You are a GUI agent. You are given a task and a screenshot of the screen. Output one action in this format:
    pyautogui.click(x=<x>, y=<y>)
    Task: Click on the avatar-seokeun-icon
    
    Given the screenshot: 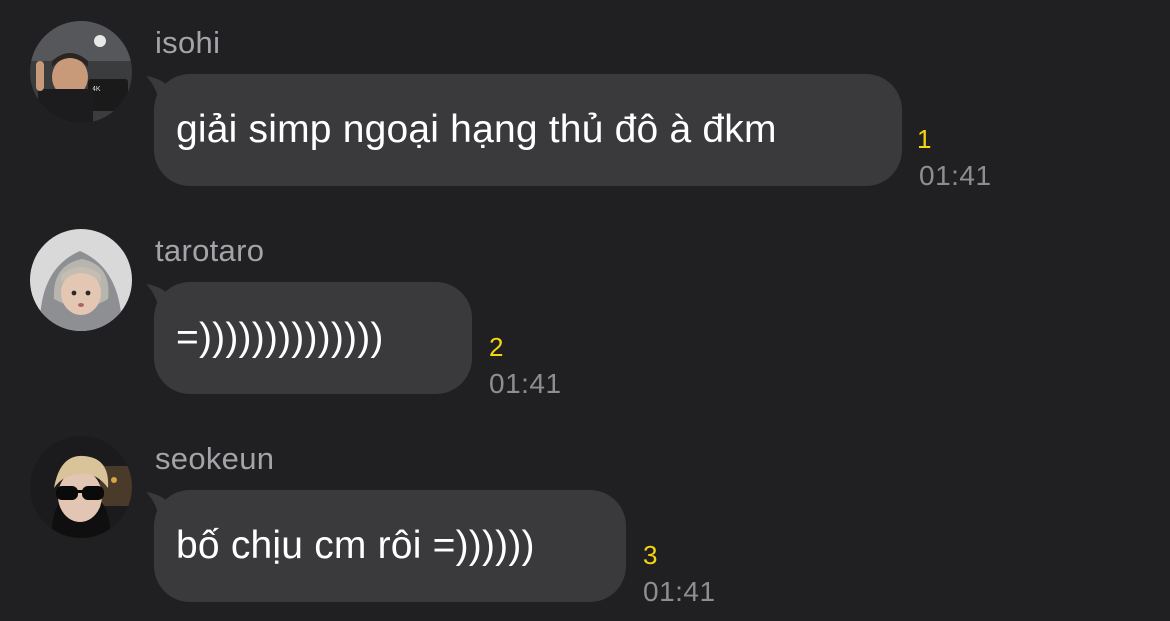 What is the action you would take?
    pyautogui.click(x=81, y=487)
    